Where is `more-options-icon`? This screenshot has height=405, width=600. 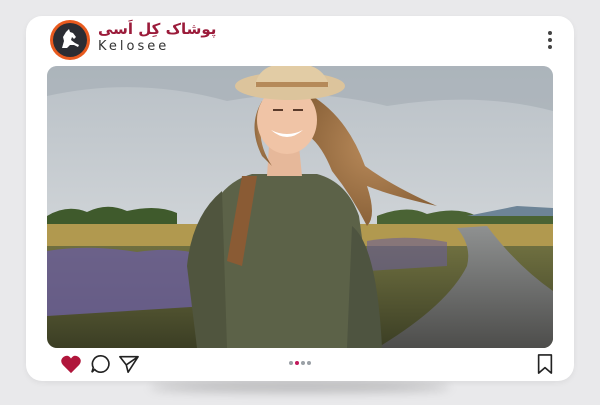 more-options-icon is located at coordinates (550, 40).